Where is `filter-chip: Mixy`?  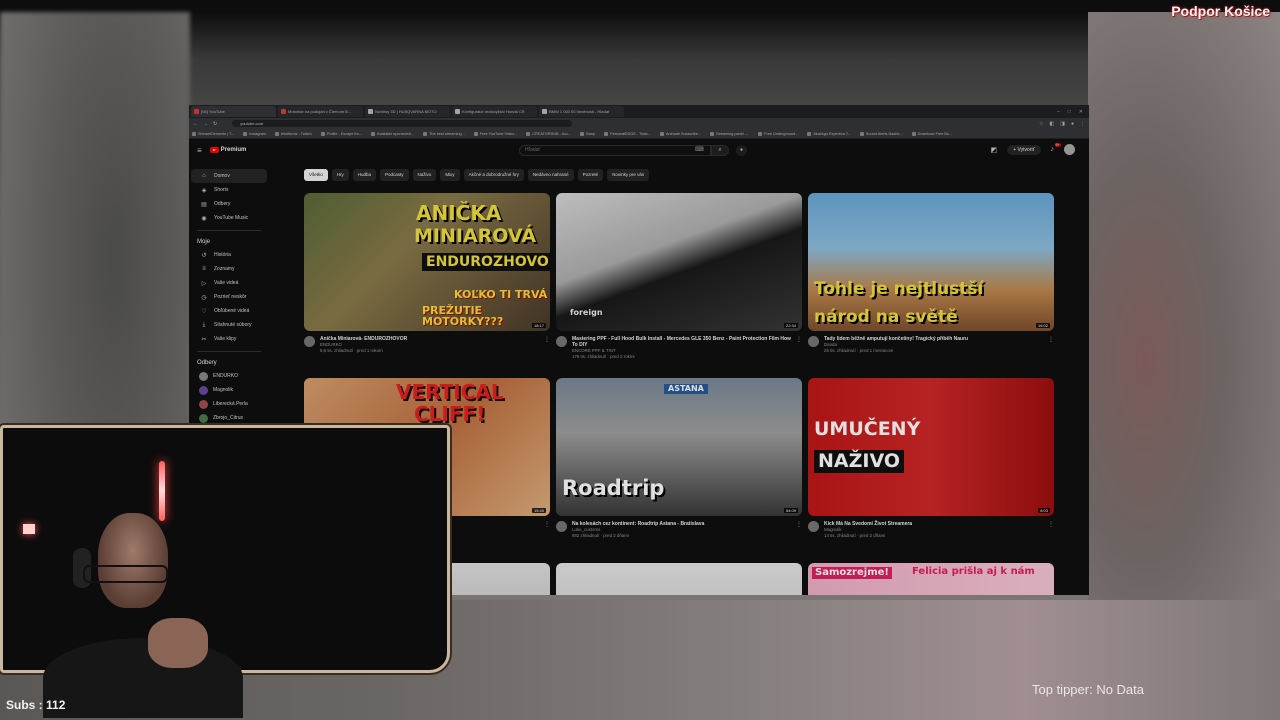 filter-chip: Mixy is located at coordinates (450, 175).